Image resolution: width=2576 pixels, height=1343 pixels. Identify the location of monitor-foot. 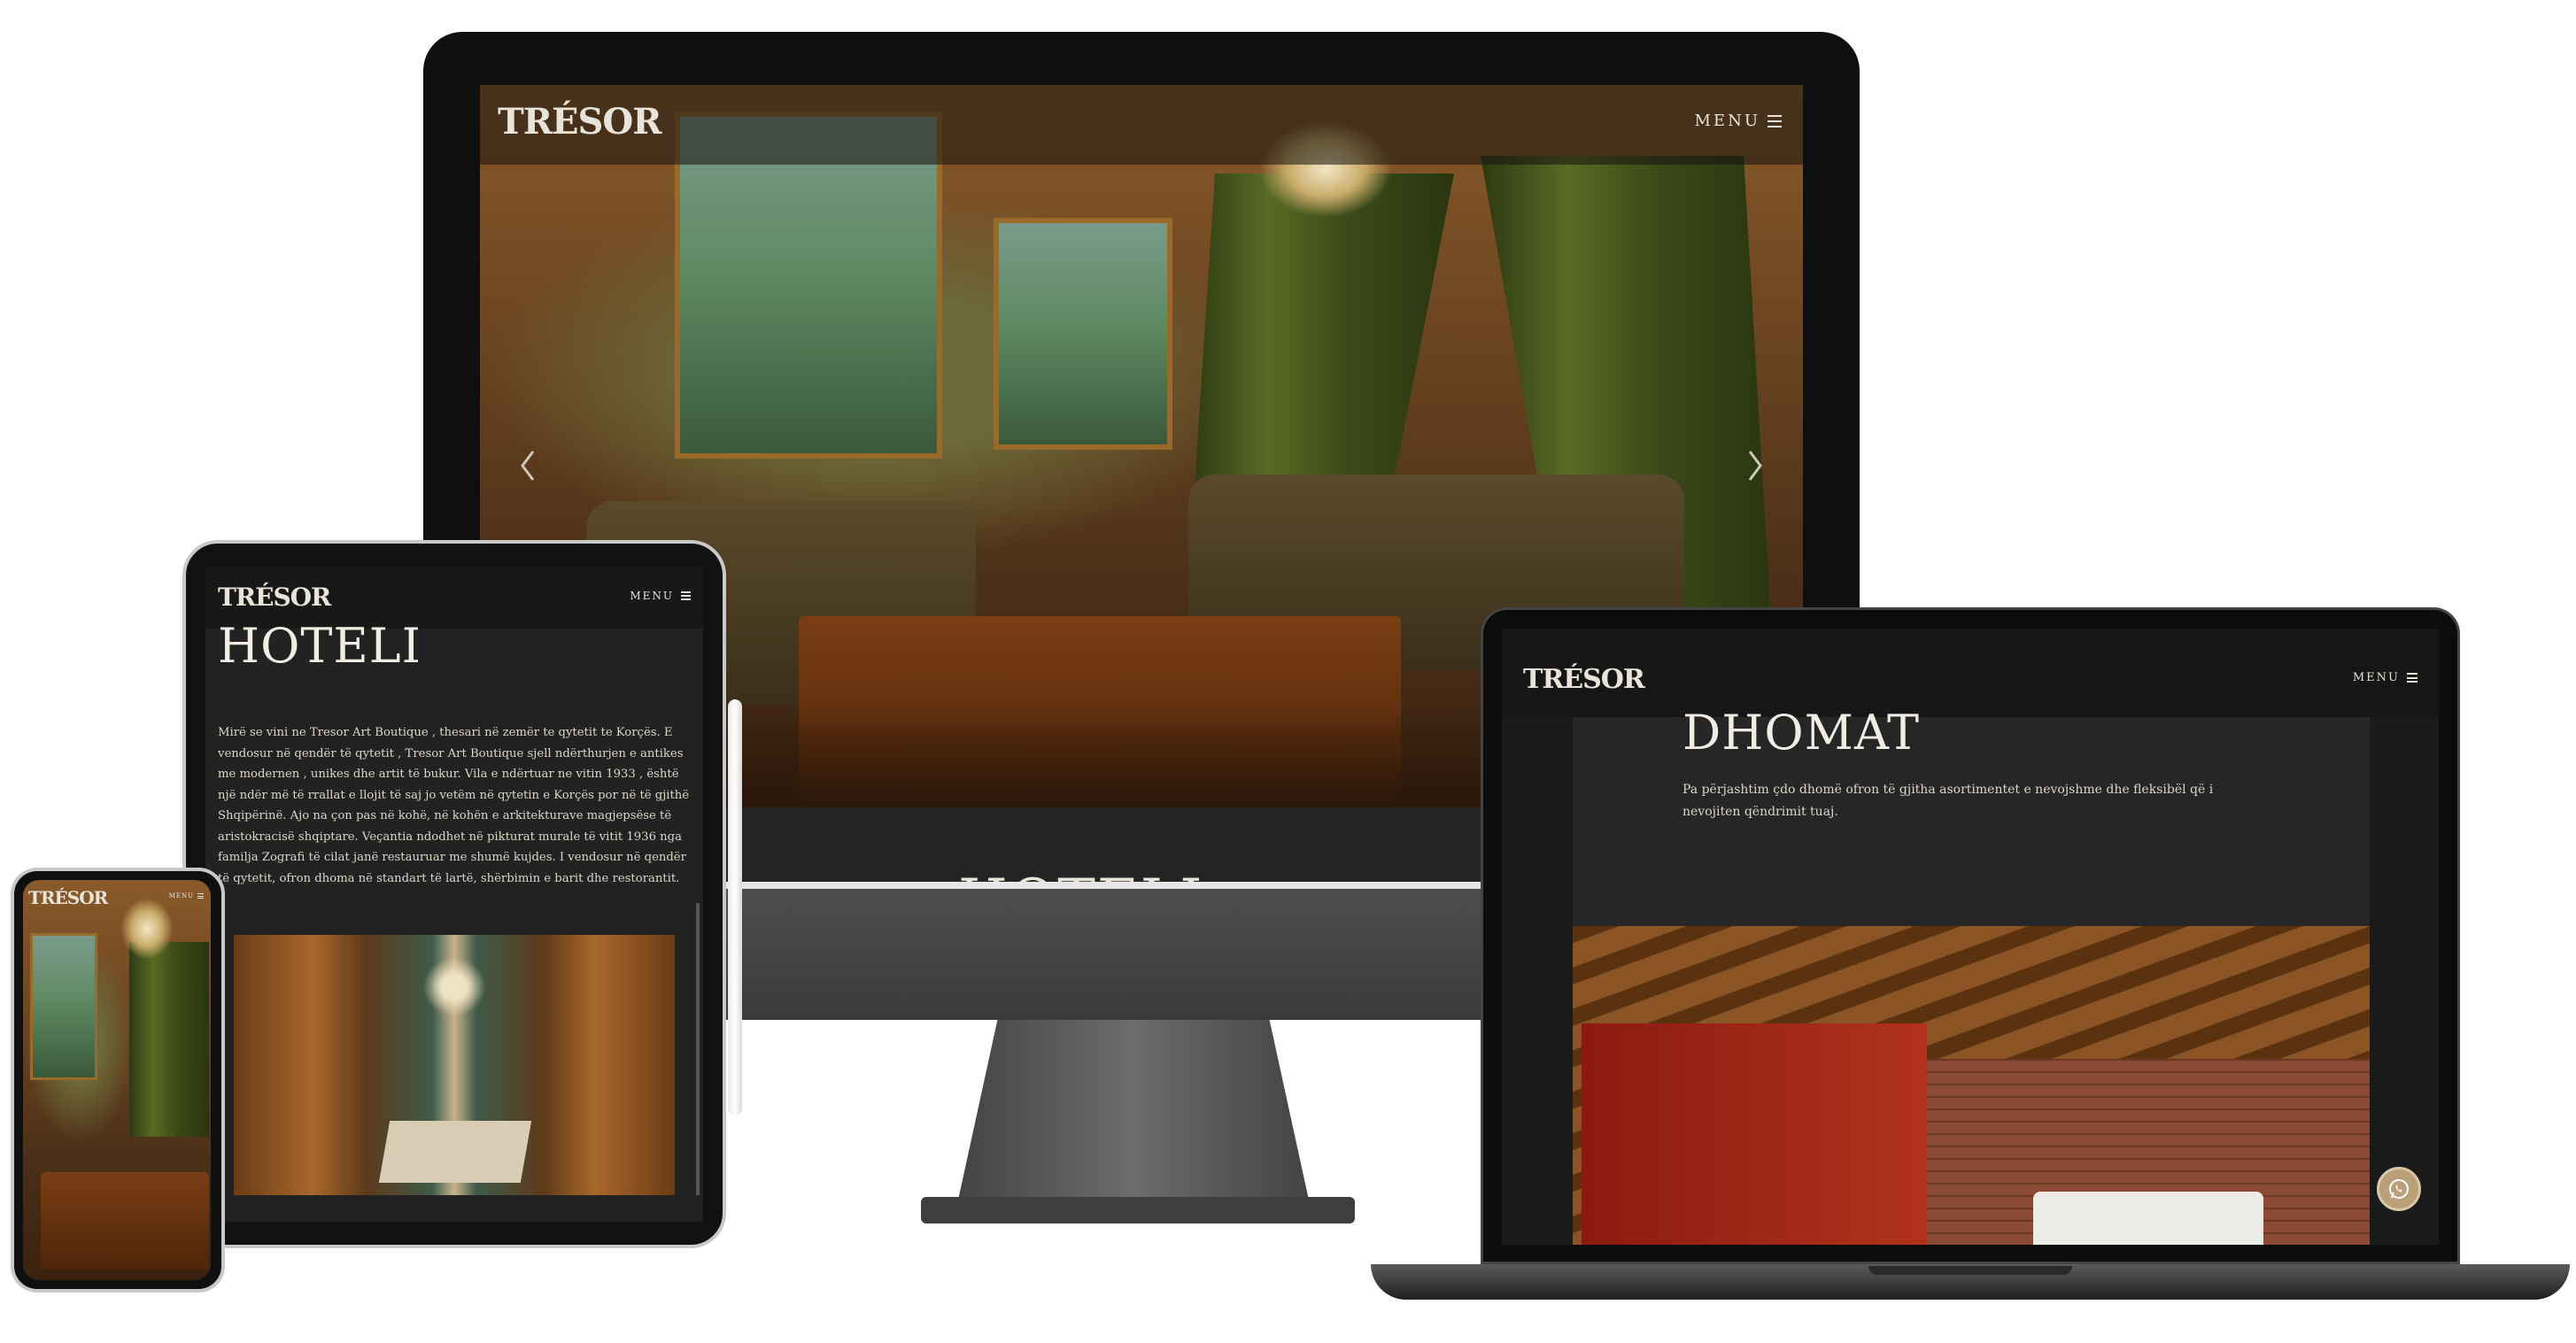
(1138, 1210).